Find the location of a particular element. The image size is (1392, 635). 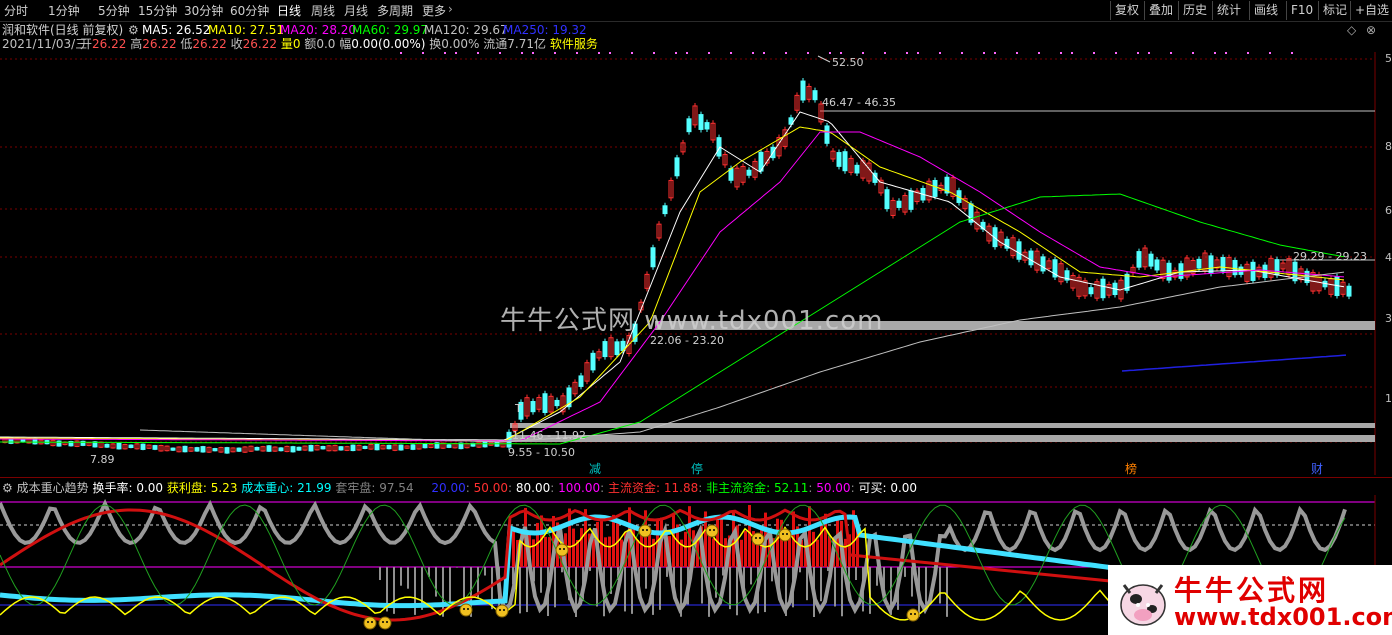

price-annotation: 46.47 - 46.35 is located at coordinates (859, 102).